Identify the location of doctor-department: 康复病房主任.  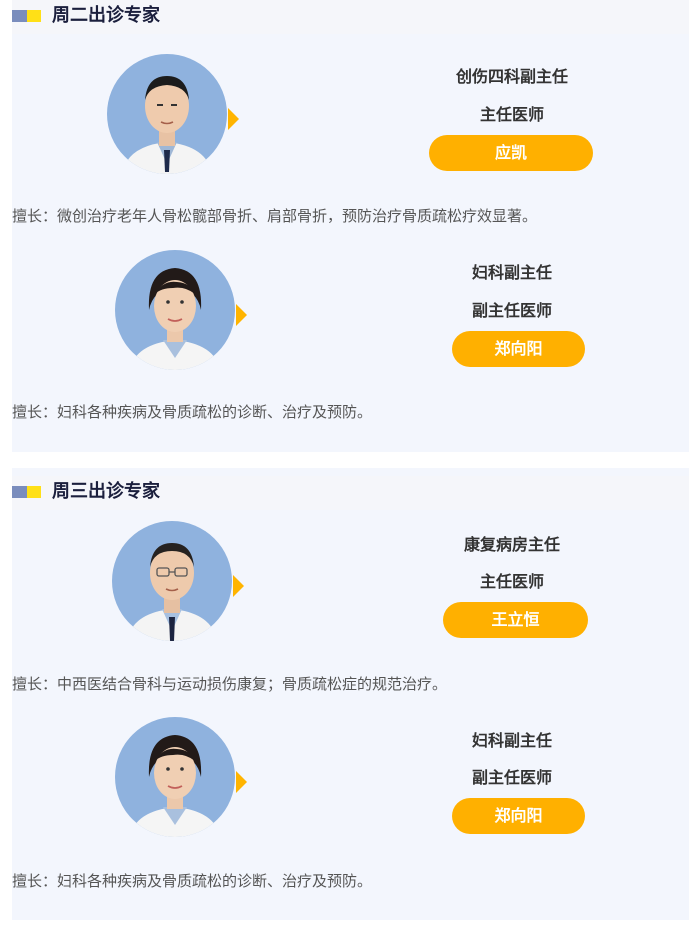
(511, 544).